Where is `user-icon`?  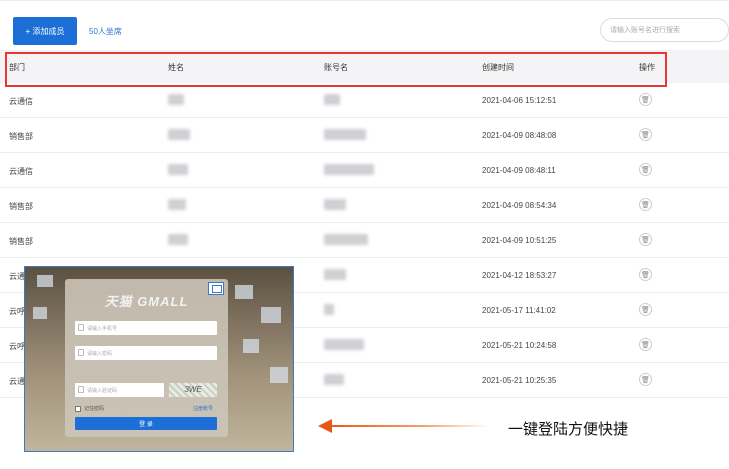 user-icon is located at coordinates (81, 327).